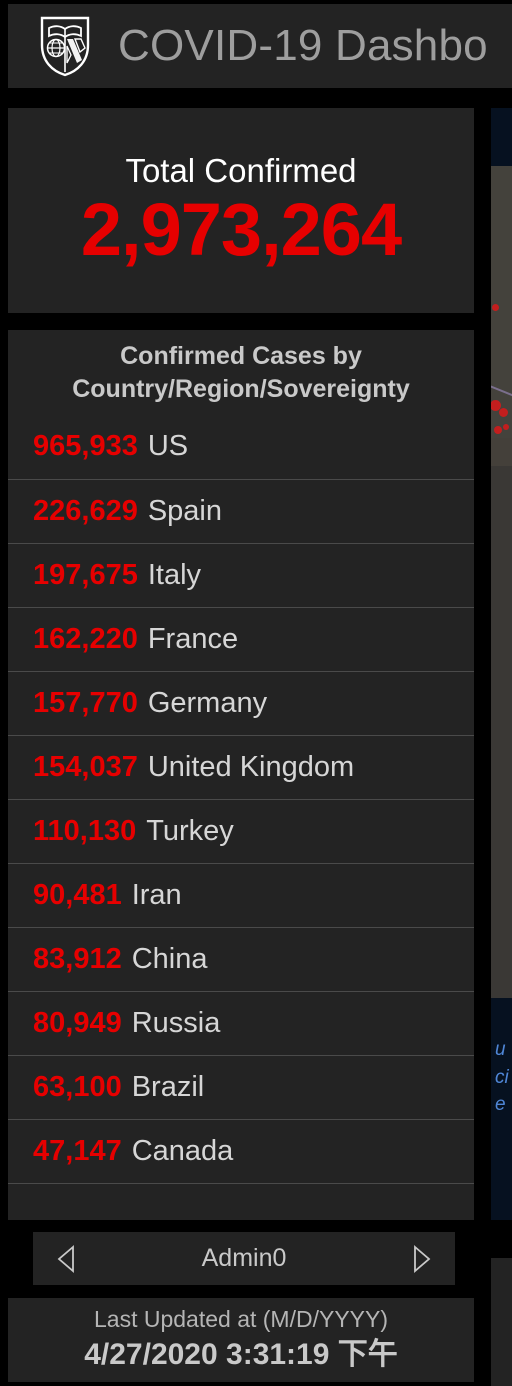 The height and width of the screenshot is (1386, 512). What do you see at coordinates (241, 1150) in the screenshot?
I see `table-row: 47,147 Canada` at bounding box center [241, 1150].